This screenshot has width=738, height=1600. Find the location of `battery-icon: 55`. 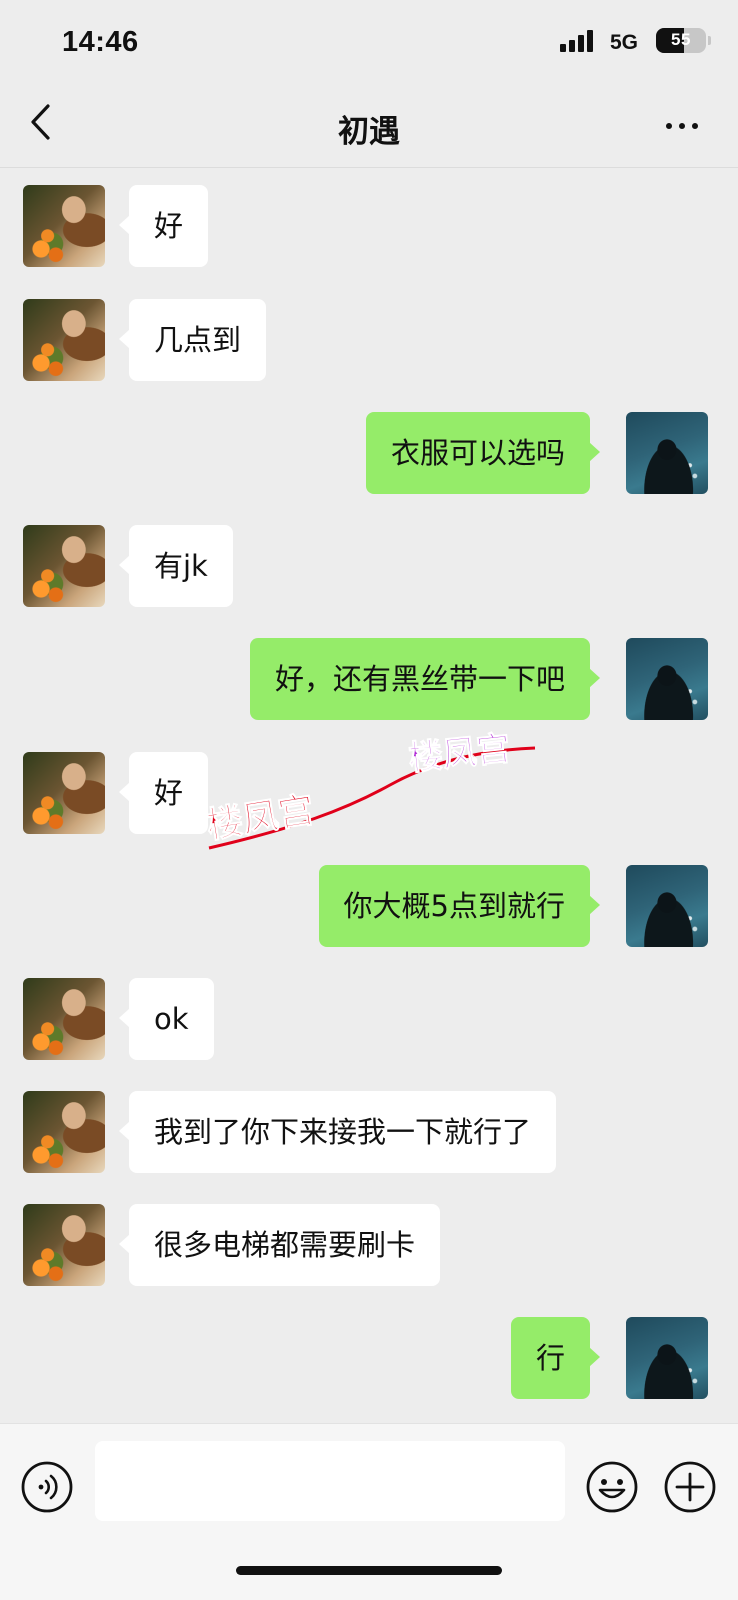

battery-icon: 55 is located at coordinates (681, 40).